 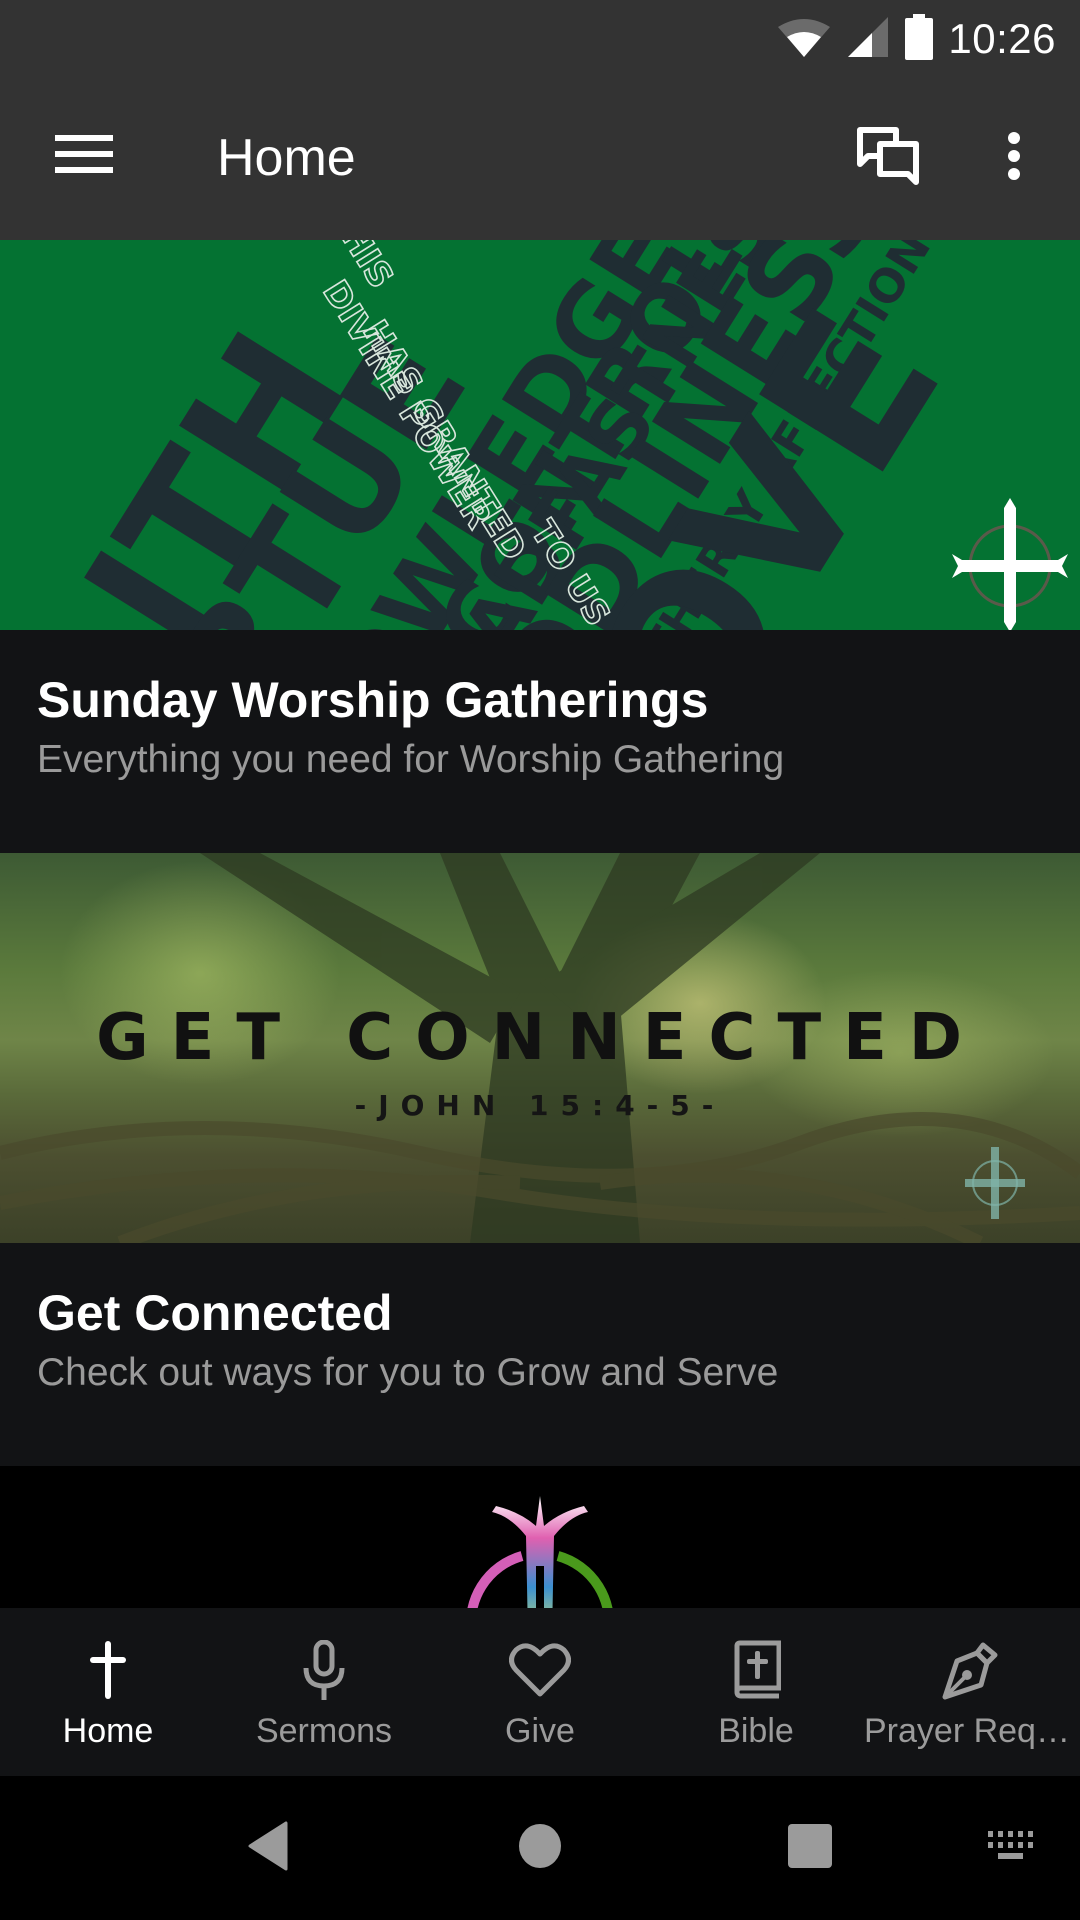 I want to click on nav-item-sermons: Sermons, so click(x=324, y=1692).